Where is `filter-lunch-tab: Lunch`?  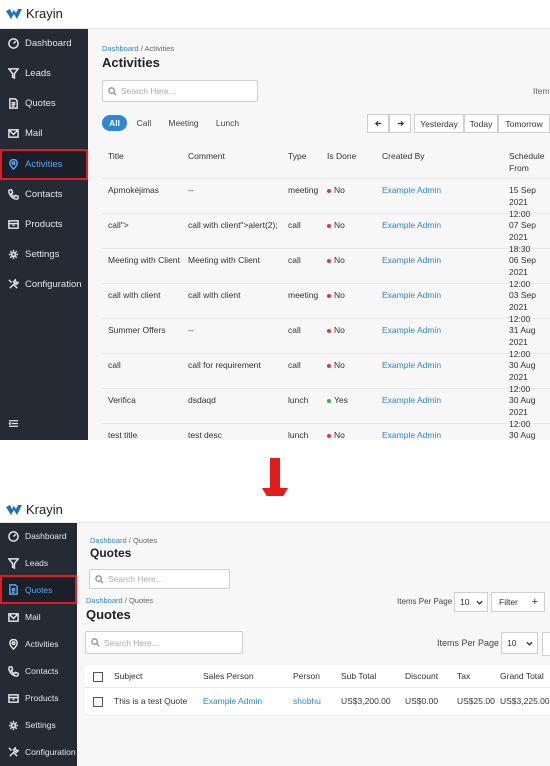
filter-lunch-tab: Lunch is located at coordinates (227, 123).